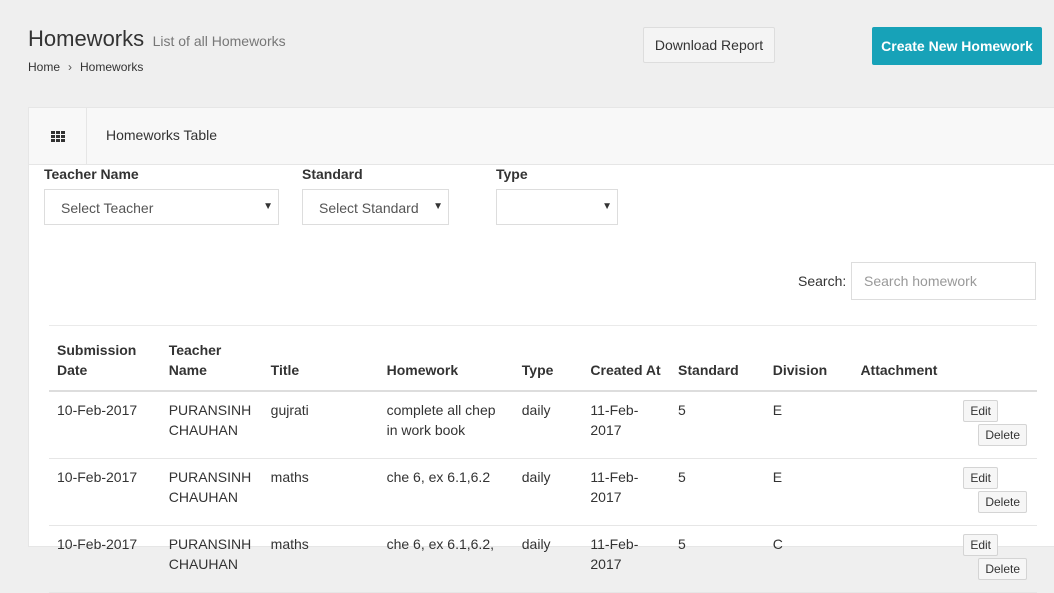 The width and height of the screenshot is (1054, 593). Describe the element at coordinates (808, 358) in the screenshot. I see `column-header: Division` at that location.